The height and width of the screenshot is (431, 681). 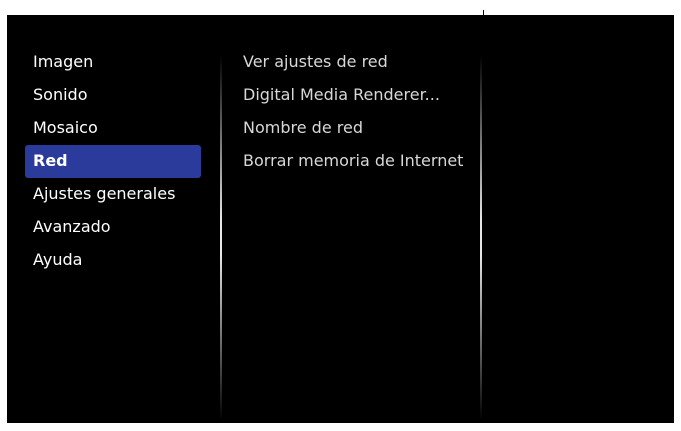 What do you see at coordinates (359, 161) in the screenshot?
I see `submenu-item-borrar-memoria-de-internet: Borrar memoria de Internet` at bounding box center [359, 161].